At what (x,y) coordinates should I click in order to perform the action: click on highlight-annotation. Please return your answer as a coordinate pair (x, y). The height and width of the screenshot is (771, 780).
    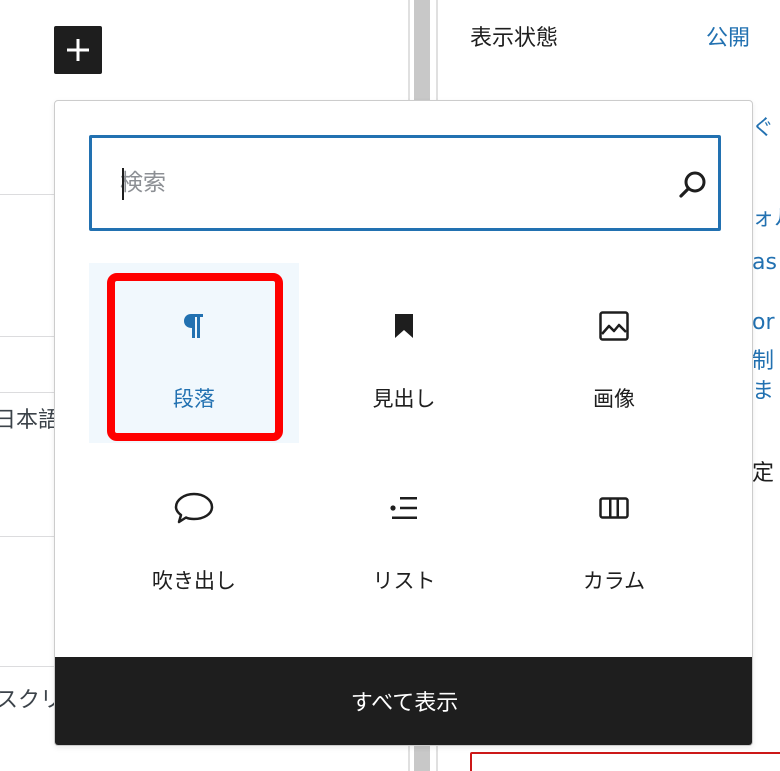
    Looking at the image, I should click on (195, 357).